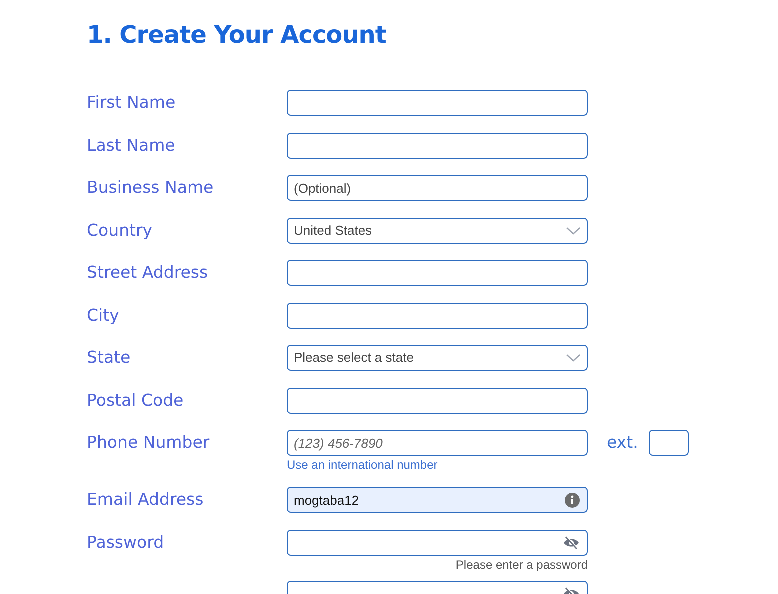 The image size is (778, 594). What do you see at coordinates (521, 564) in the screenshot?
I see `hint-text: Please enter a password` at bounding box center [521, 564].